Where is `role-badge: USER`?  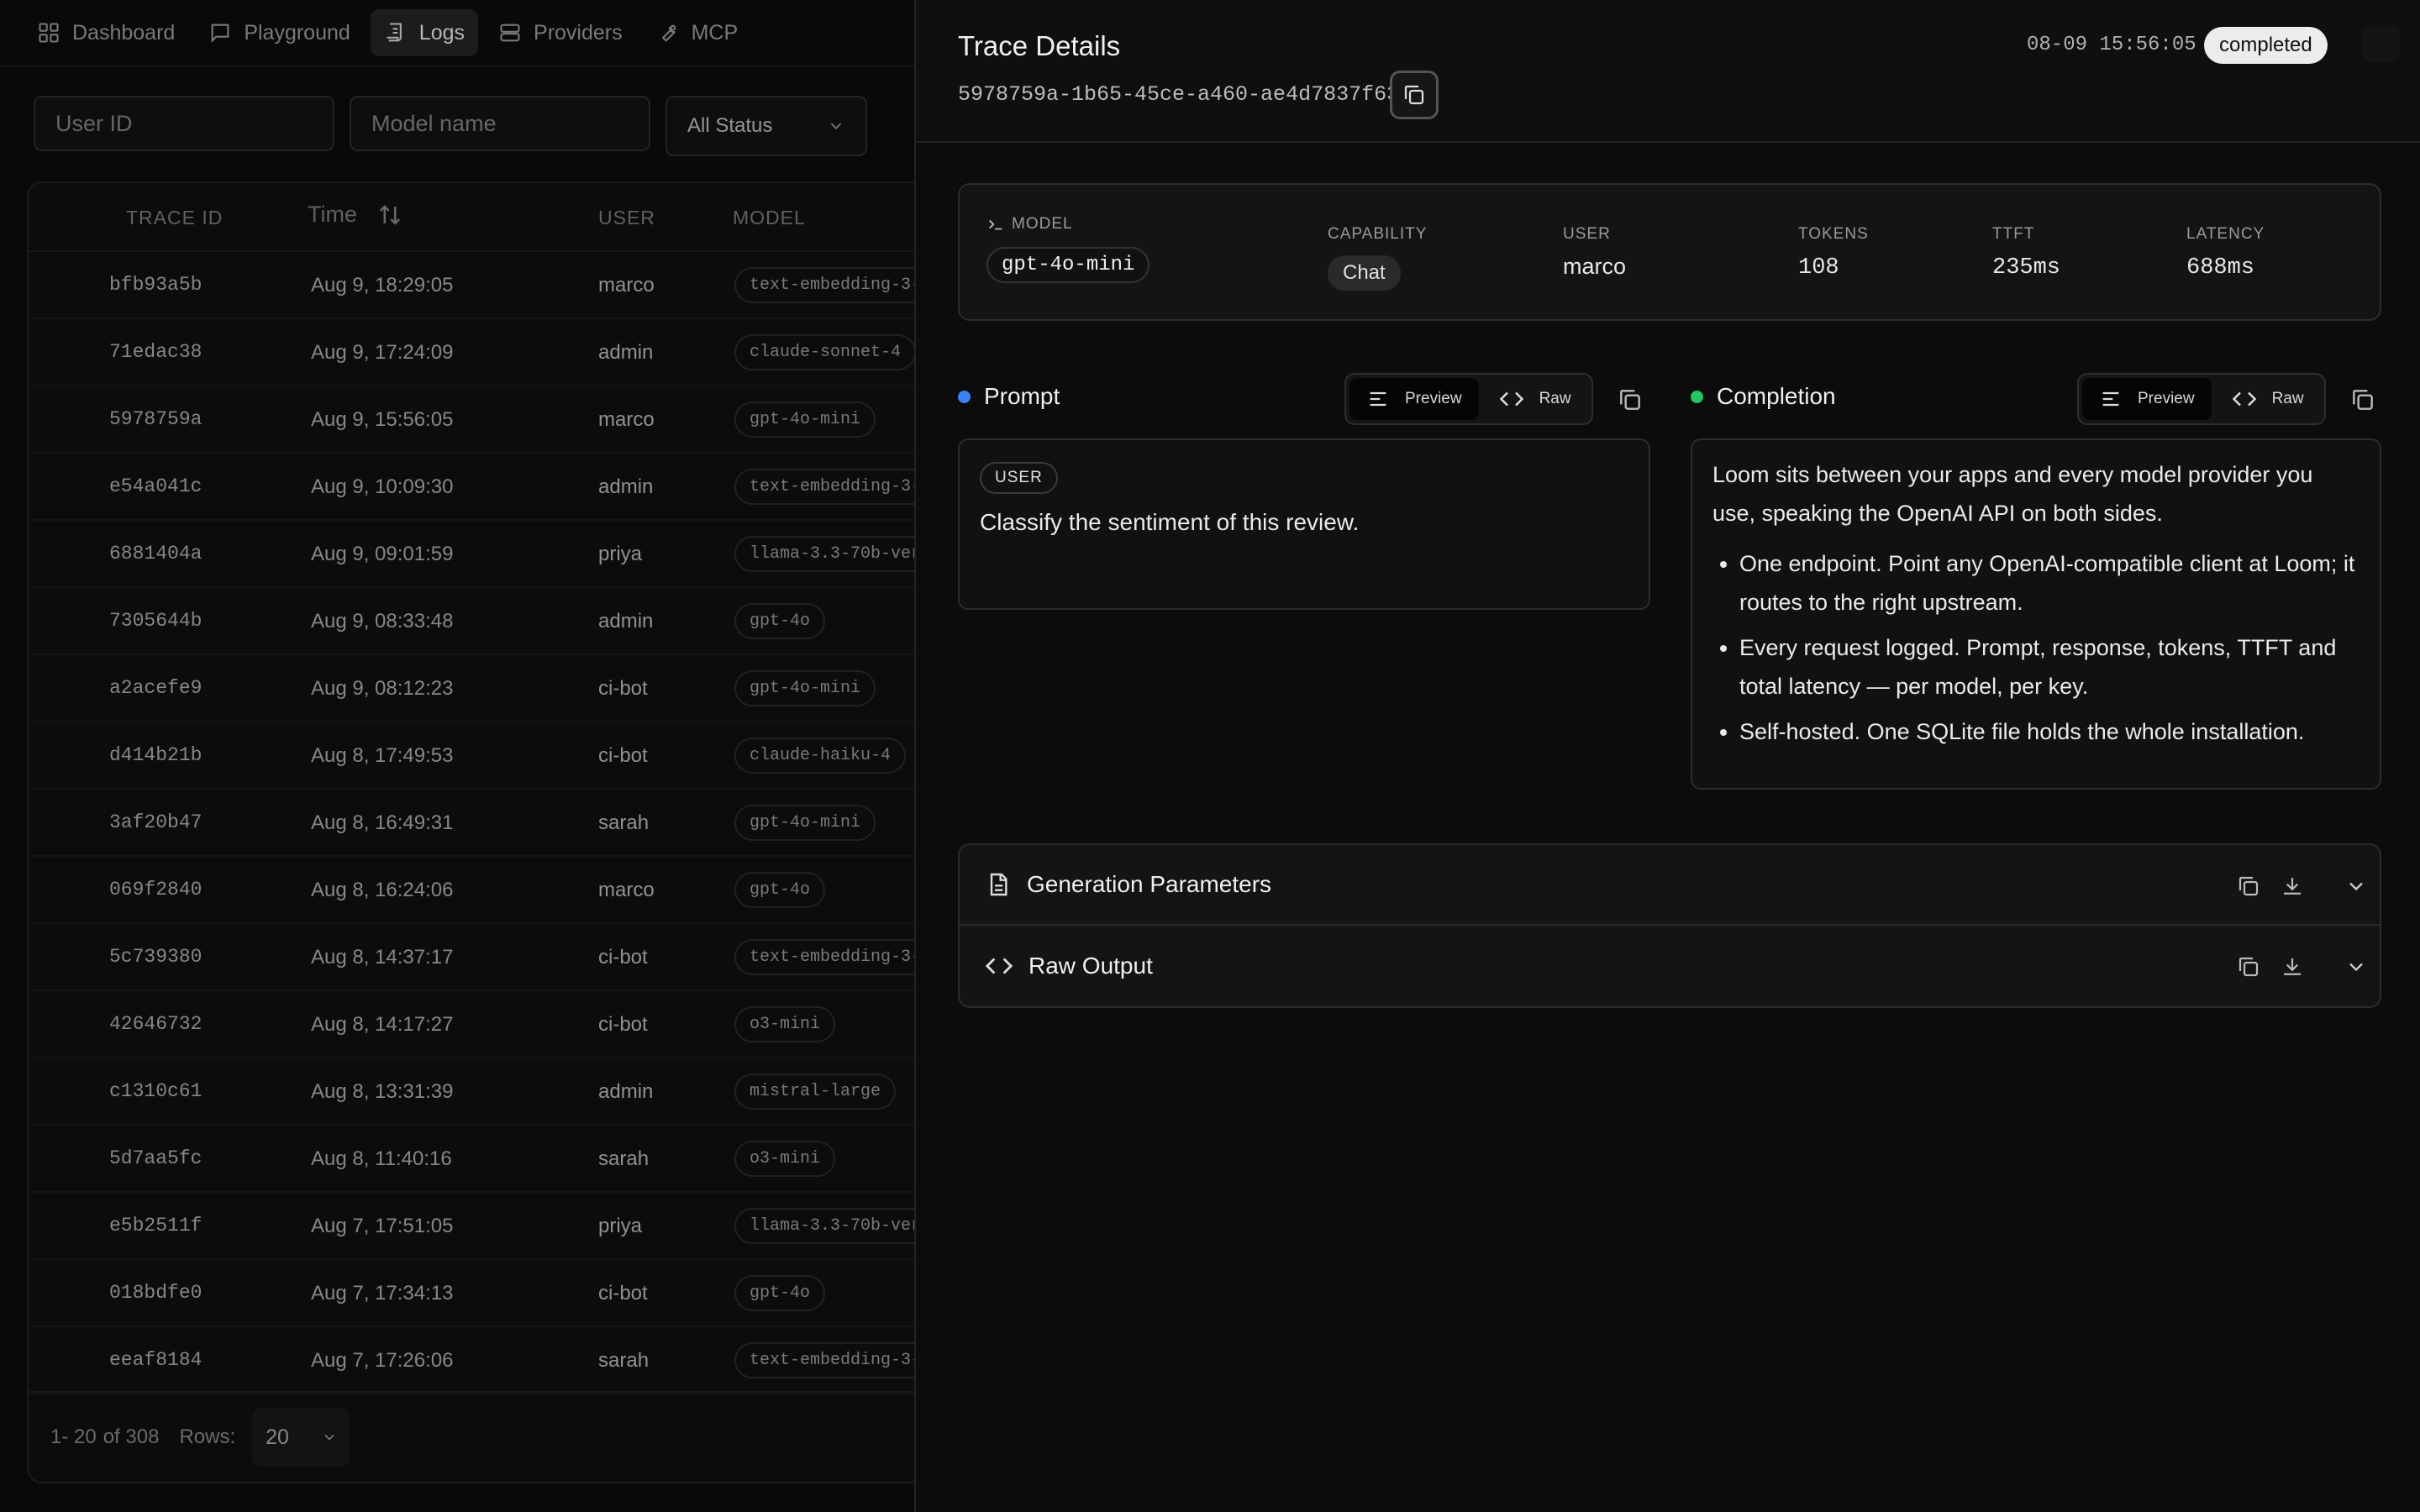
role-badge: USER is located at coordinates (1019, 478).